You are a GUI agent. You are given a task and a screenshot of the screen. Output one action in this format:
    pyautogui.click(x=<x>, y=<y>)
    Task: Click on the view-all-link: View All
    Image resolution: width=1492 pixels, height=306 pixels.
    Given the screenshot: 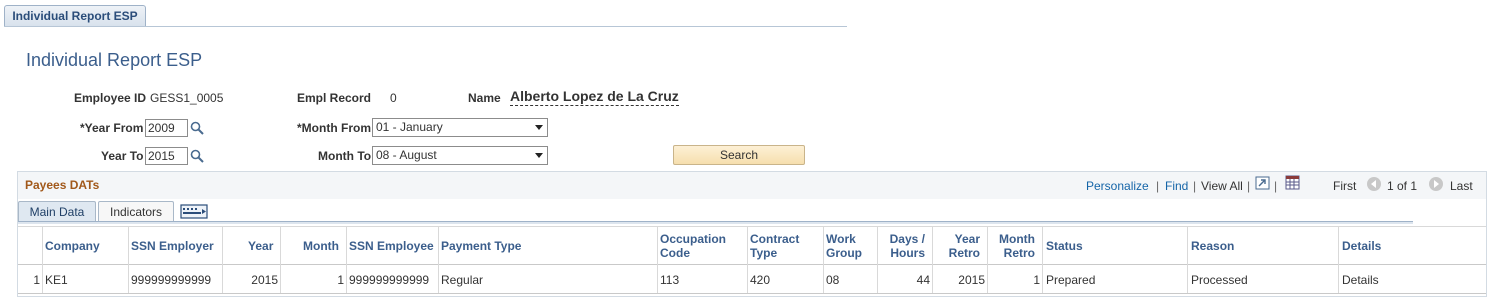 What is the action you would take?
    pyautogui.click(x=1222, y=186)
    